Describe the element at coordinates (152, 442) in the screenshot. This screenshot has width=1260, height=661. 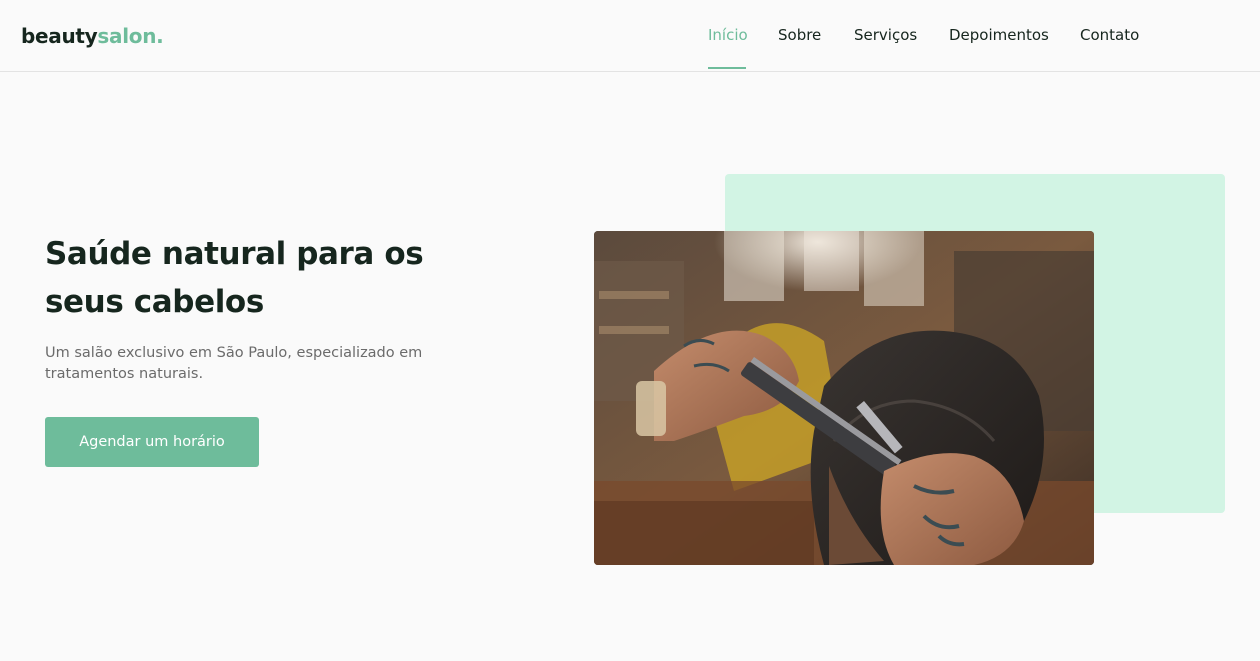
I see `schedule-appointment-button: Agendar um horário` at that location.